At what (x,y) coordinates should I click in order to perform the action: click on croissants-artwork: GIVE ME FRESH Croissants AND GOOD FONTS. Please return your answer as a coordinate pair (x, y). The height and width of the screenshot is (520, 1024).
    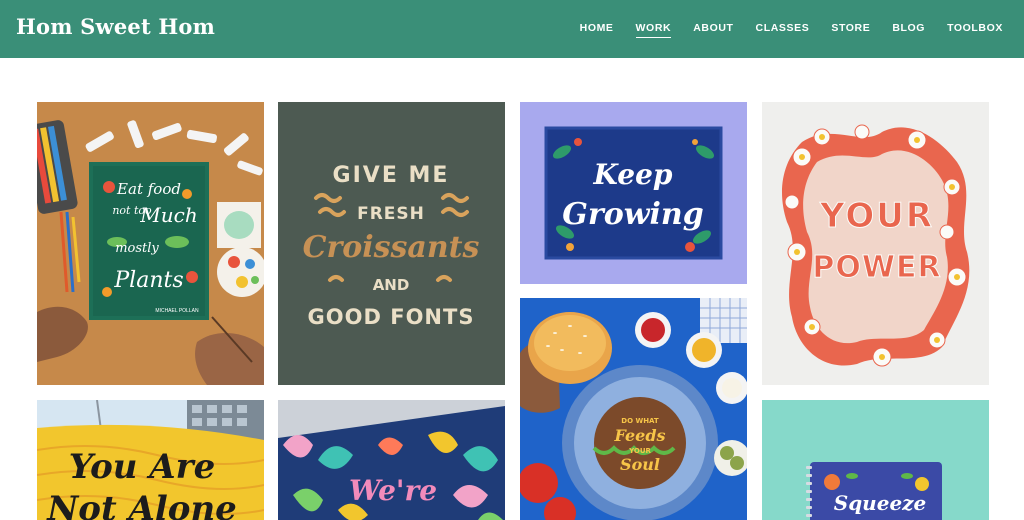
    Looking at the image, I should click on (391, 243).